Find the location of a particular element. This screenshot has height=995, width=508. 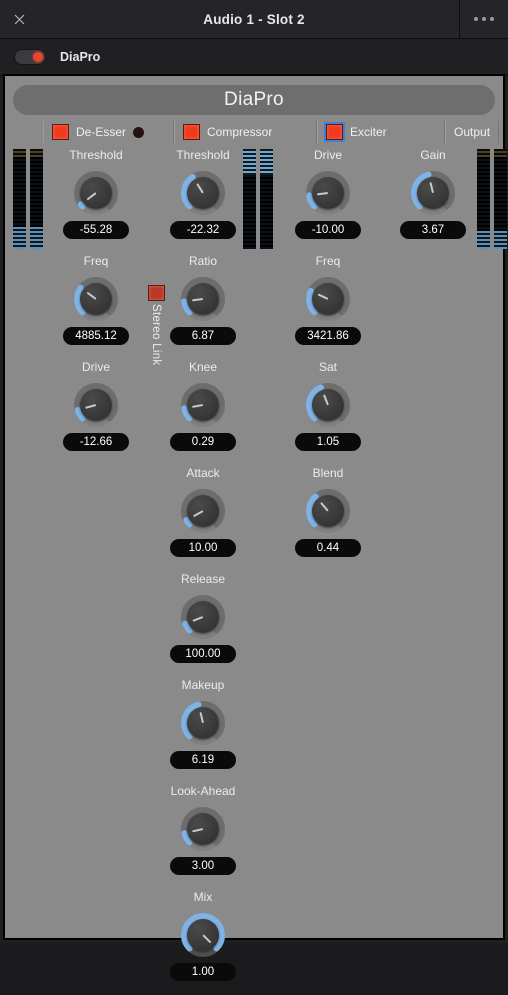

tab-de-esser: De-Esser is located at coordinates (108, 132).